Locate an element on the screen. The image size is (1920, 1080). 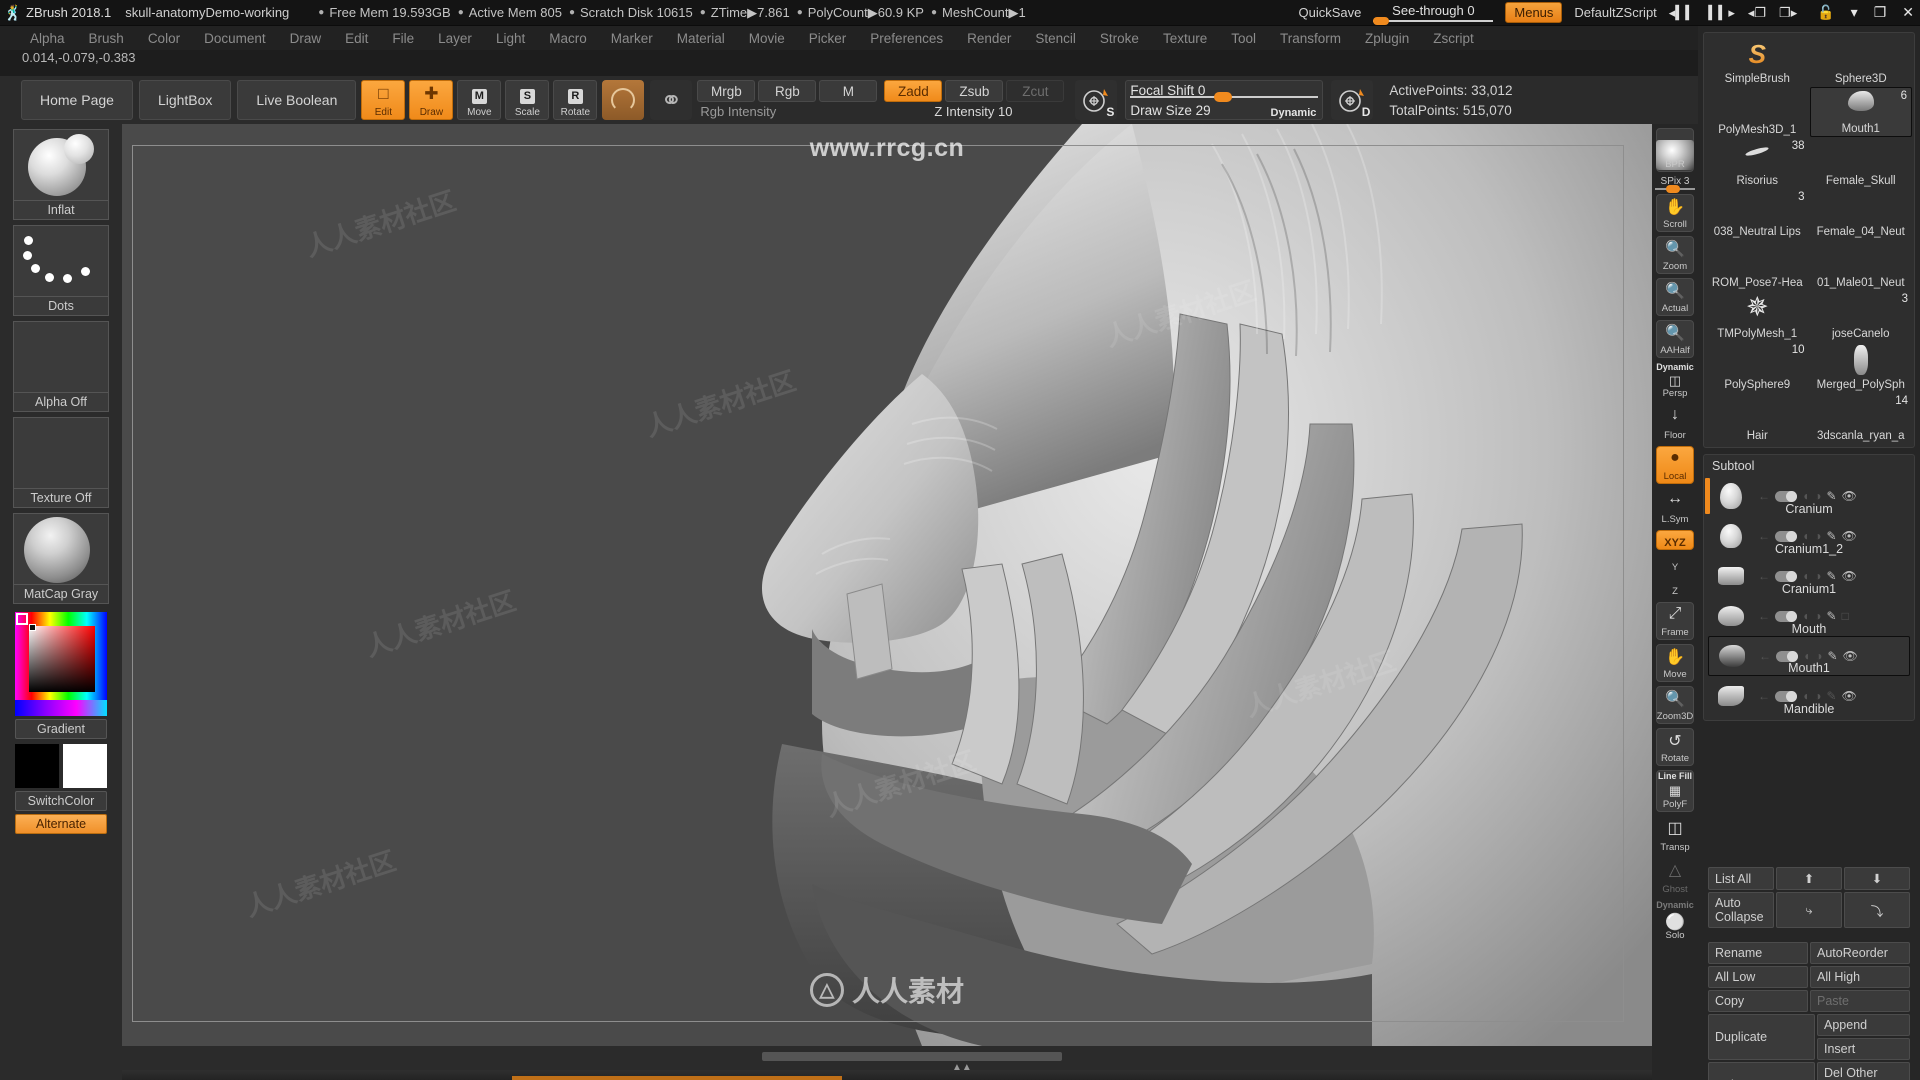
menu-item-zscript: Zscript is located at coordinates (1453, 38).